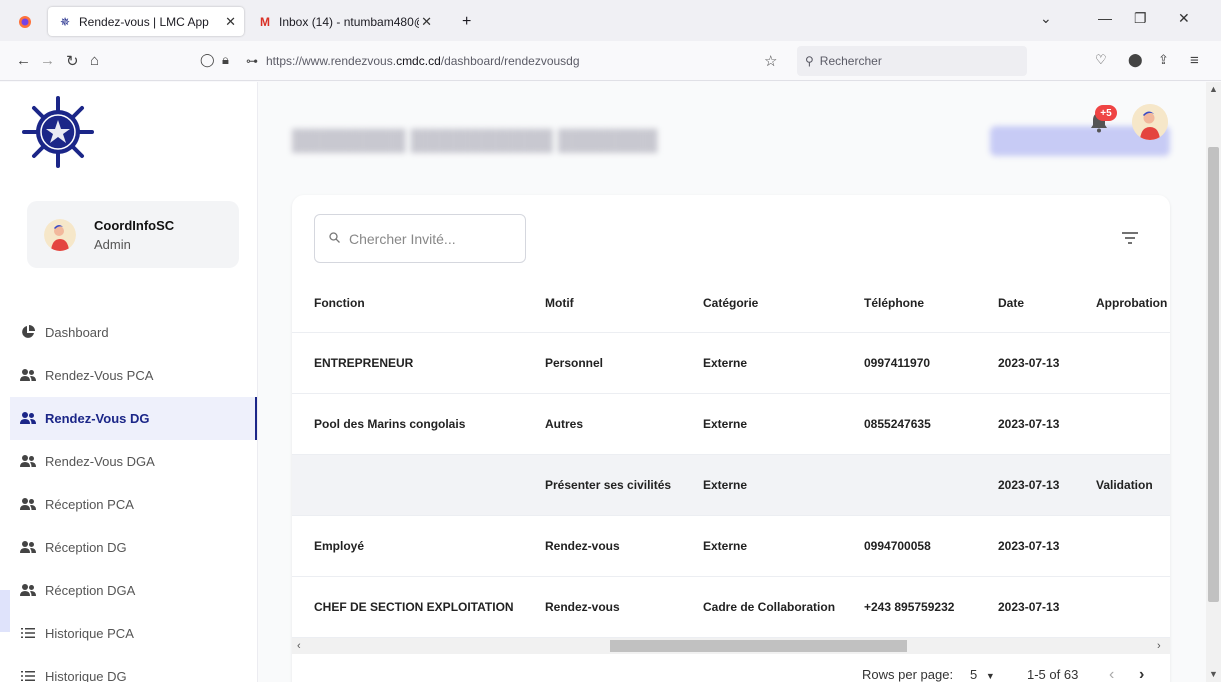 The image size is (1221, 682). Describe the element at coordinates (133, 590) in the screenshot. I see `sidebar-item-reception-dga: Réception DGA` at that location.